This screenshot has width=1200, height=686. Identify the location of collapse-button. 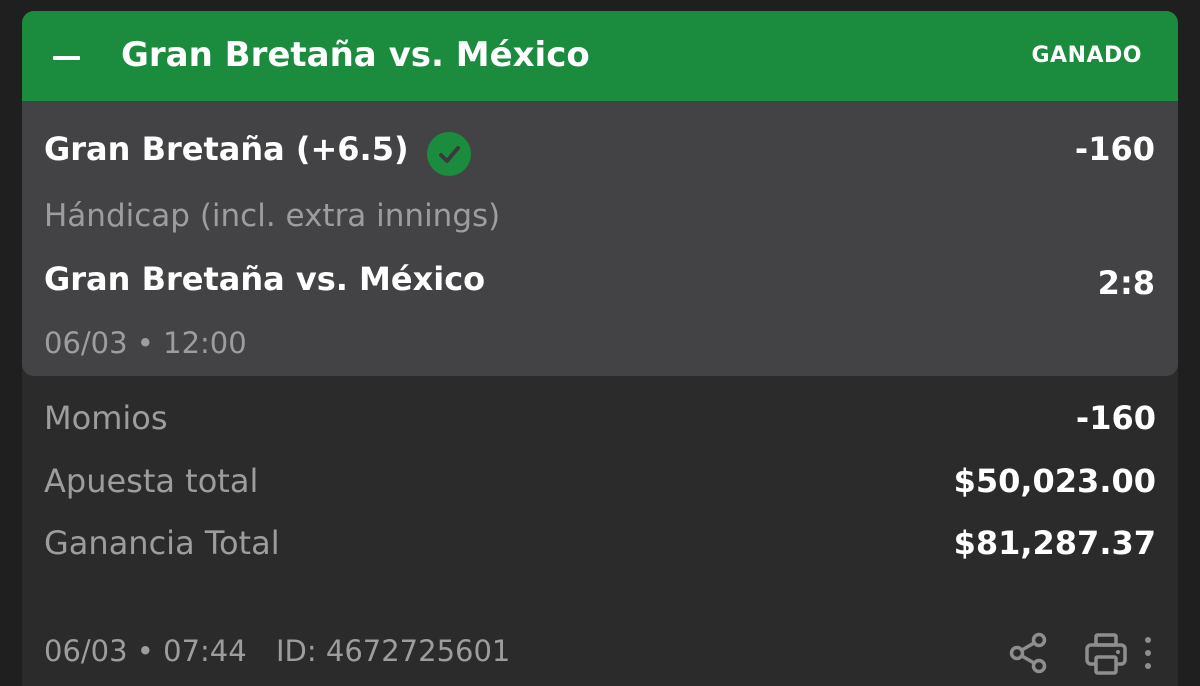
(66, 57).